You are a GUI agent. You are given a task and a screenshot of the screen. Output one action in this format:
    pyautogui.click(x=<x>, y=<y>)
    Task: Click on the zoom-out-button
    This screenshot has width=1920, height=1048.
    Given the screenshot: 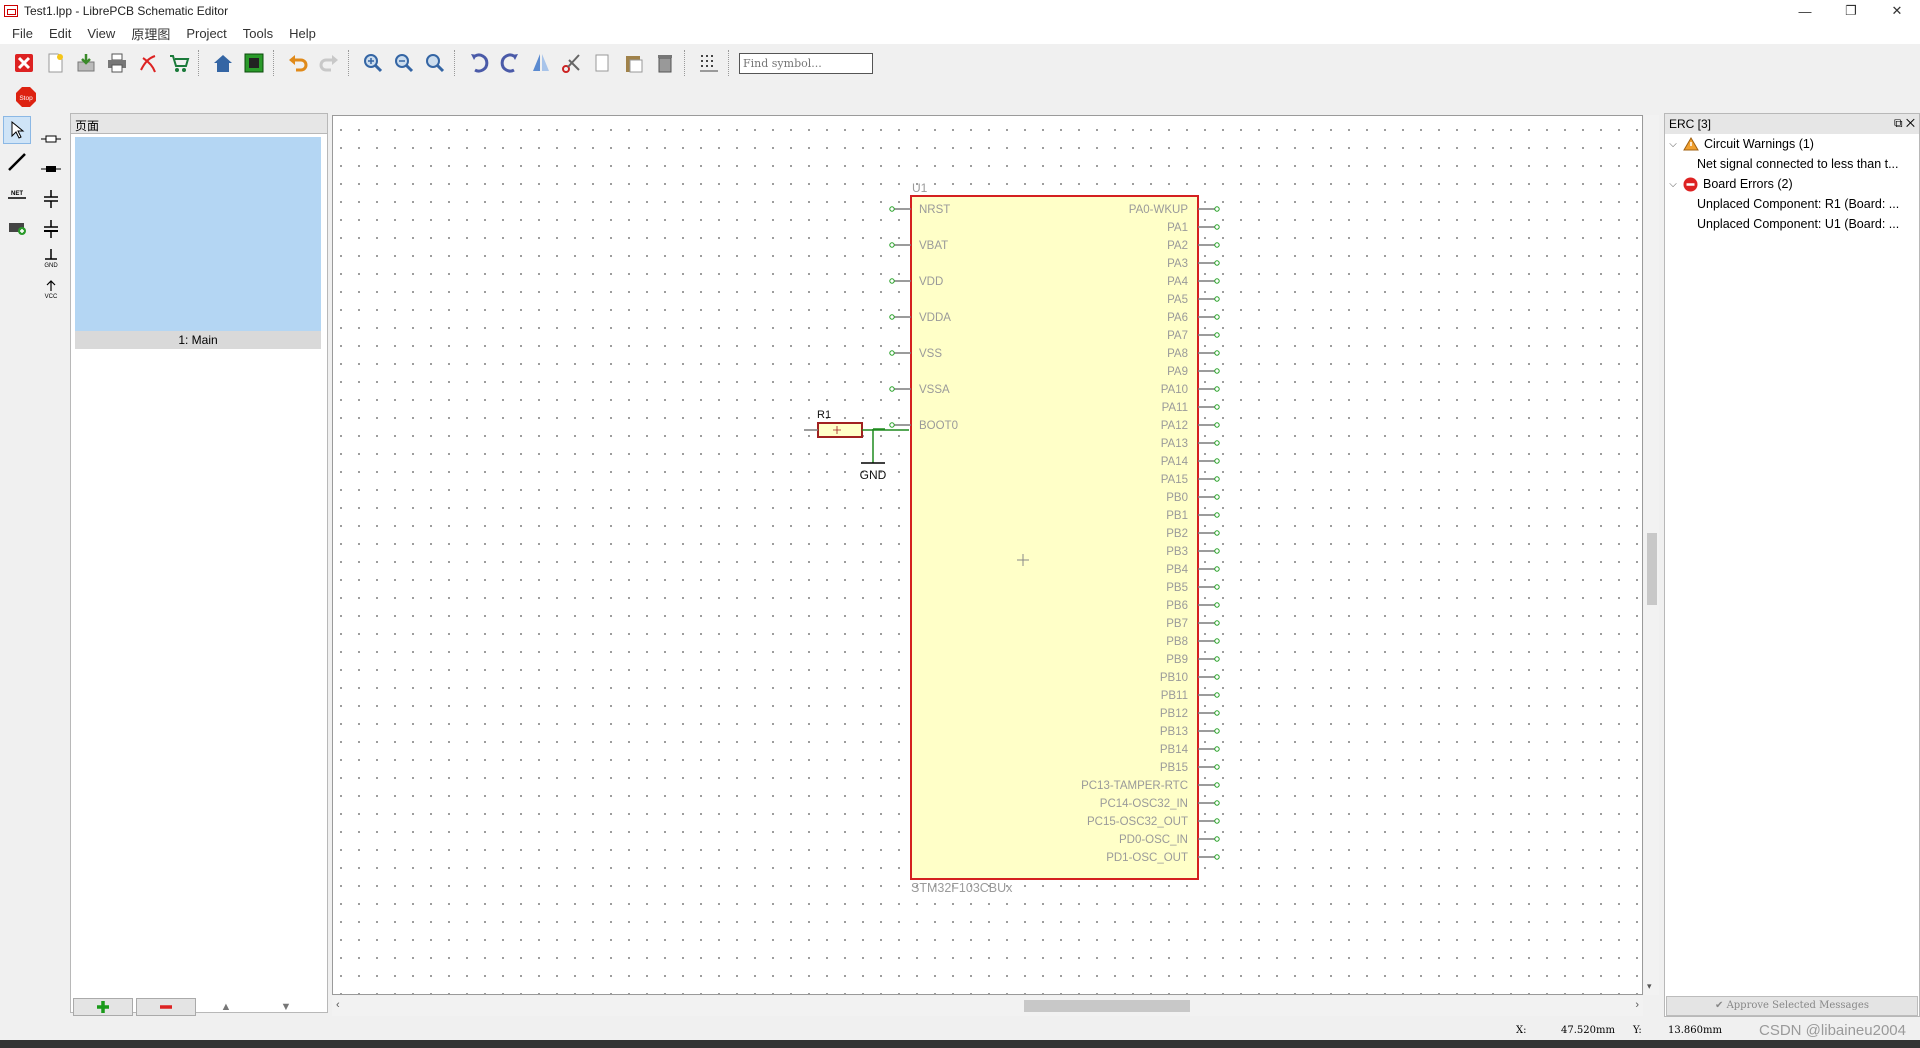 What is the action you would take?
    pyautogui.click(x=404, y=63)
    